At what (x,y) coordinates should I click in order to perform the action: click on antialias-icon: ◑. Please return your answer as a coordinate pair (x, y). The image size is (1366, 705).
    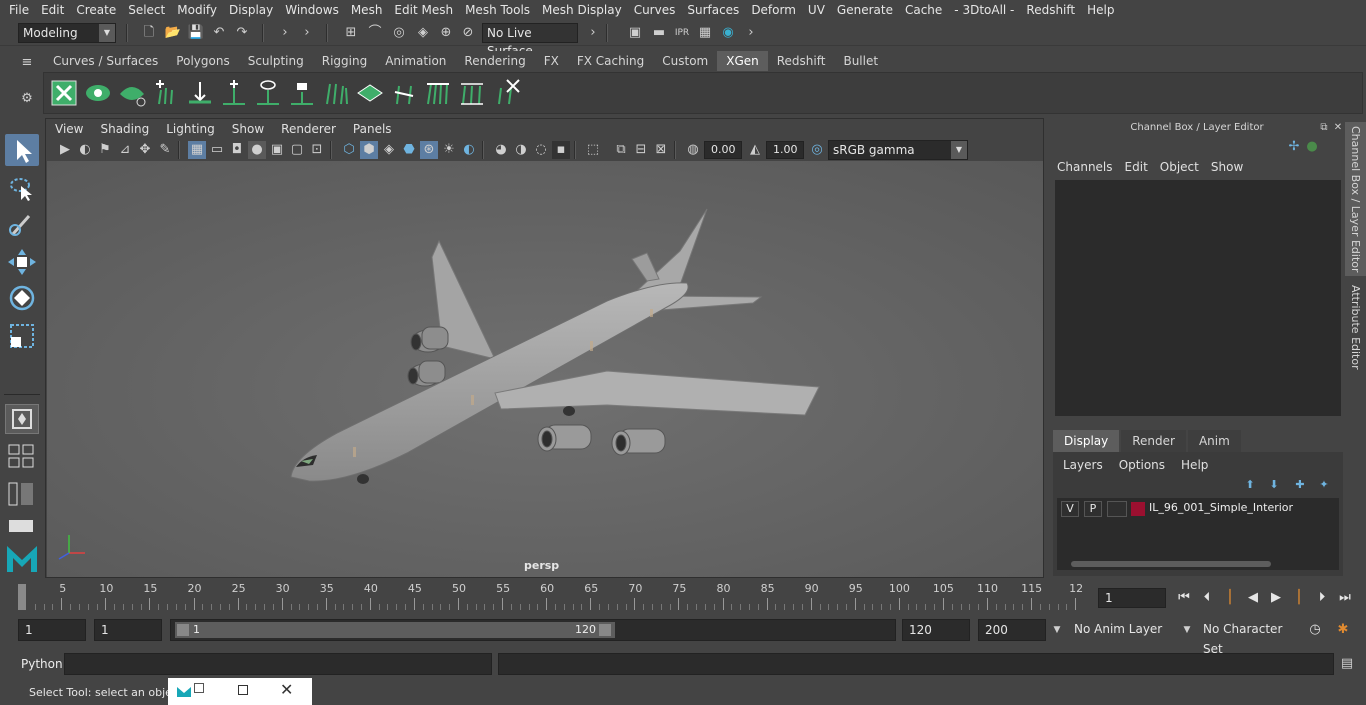
    Looking at the image, I should click on (521, 150).